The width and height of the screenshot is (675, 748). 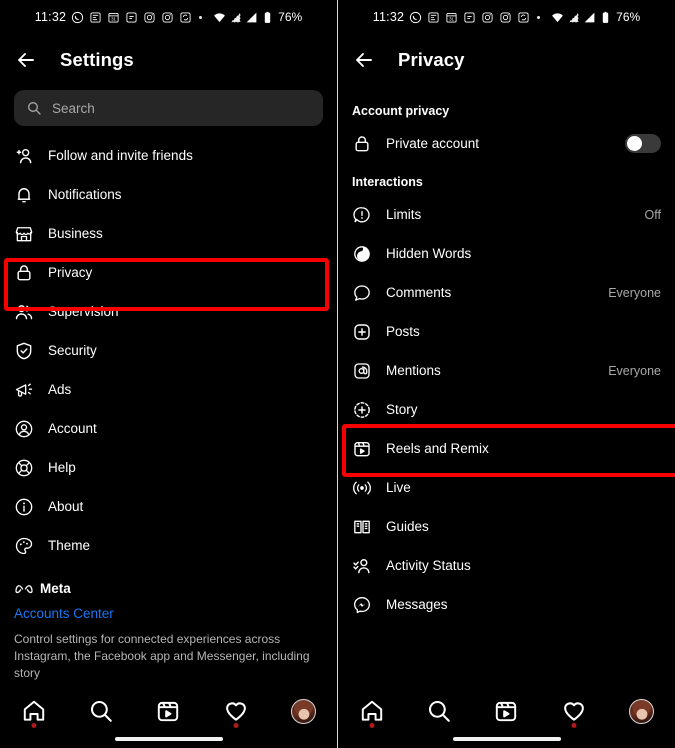 I want to click on whatsapp-icon, so click(x=416, y=17).